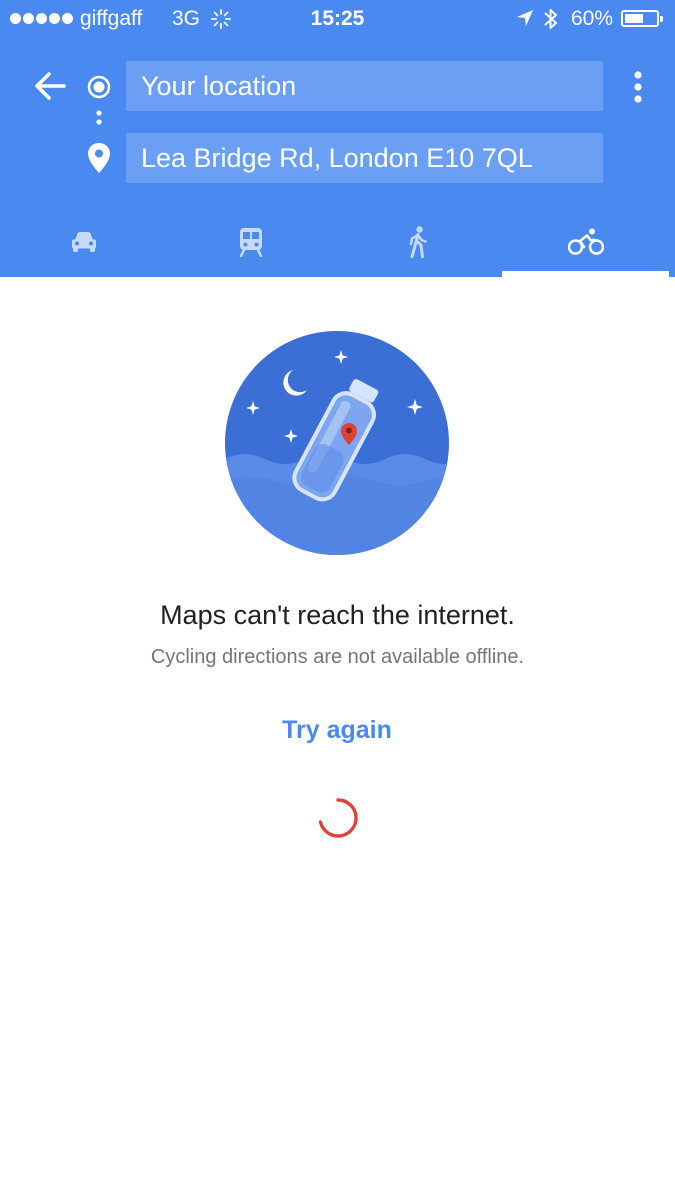  I want to click on battery-level-fill, so click(634, 18).